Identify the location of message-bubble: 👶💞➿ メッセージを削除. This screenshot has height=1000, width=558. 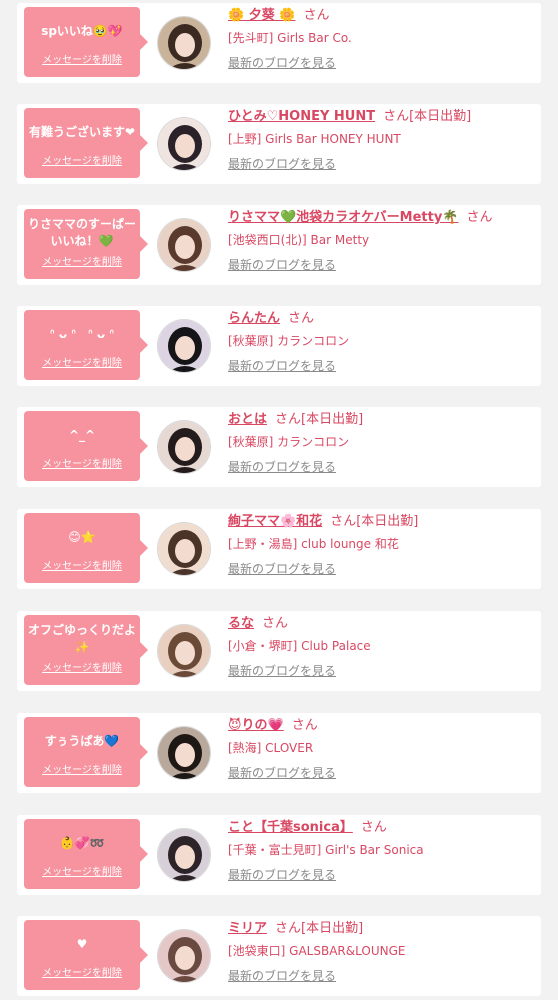
(86, 854).